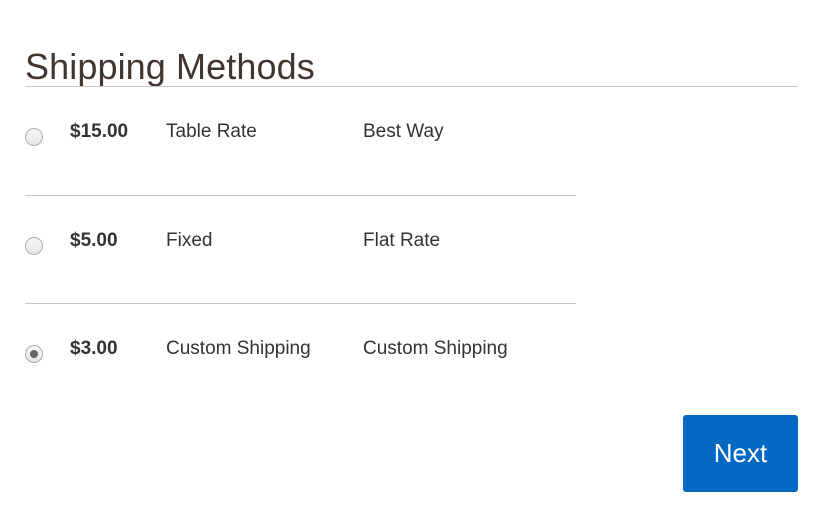 The height and width of the screenshot is (517, 824). What do you see at coordinates (170, 67) in the screenshot?
I see `page-title: Shipping Methods` at bounding box center [170, 67].